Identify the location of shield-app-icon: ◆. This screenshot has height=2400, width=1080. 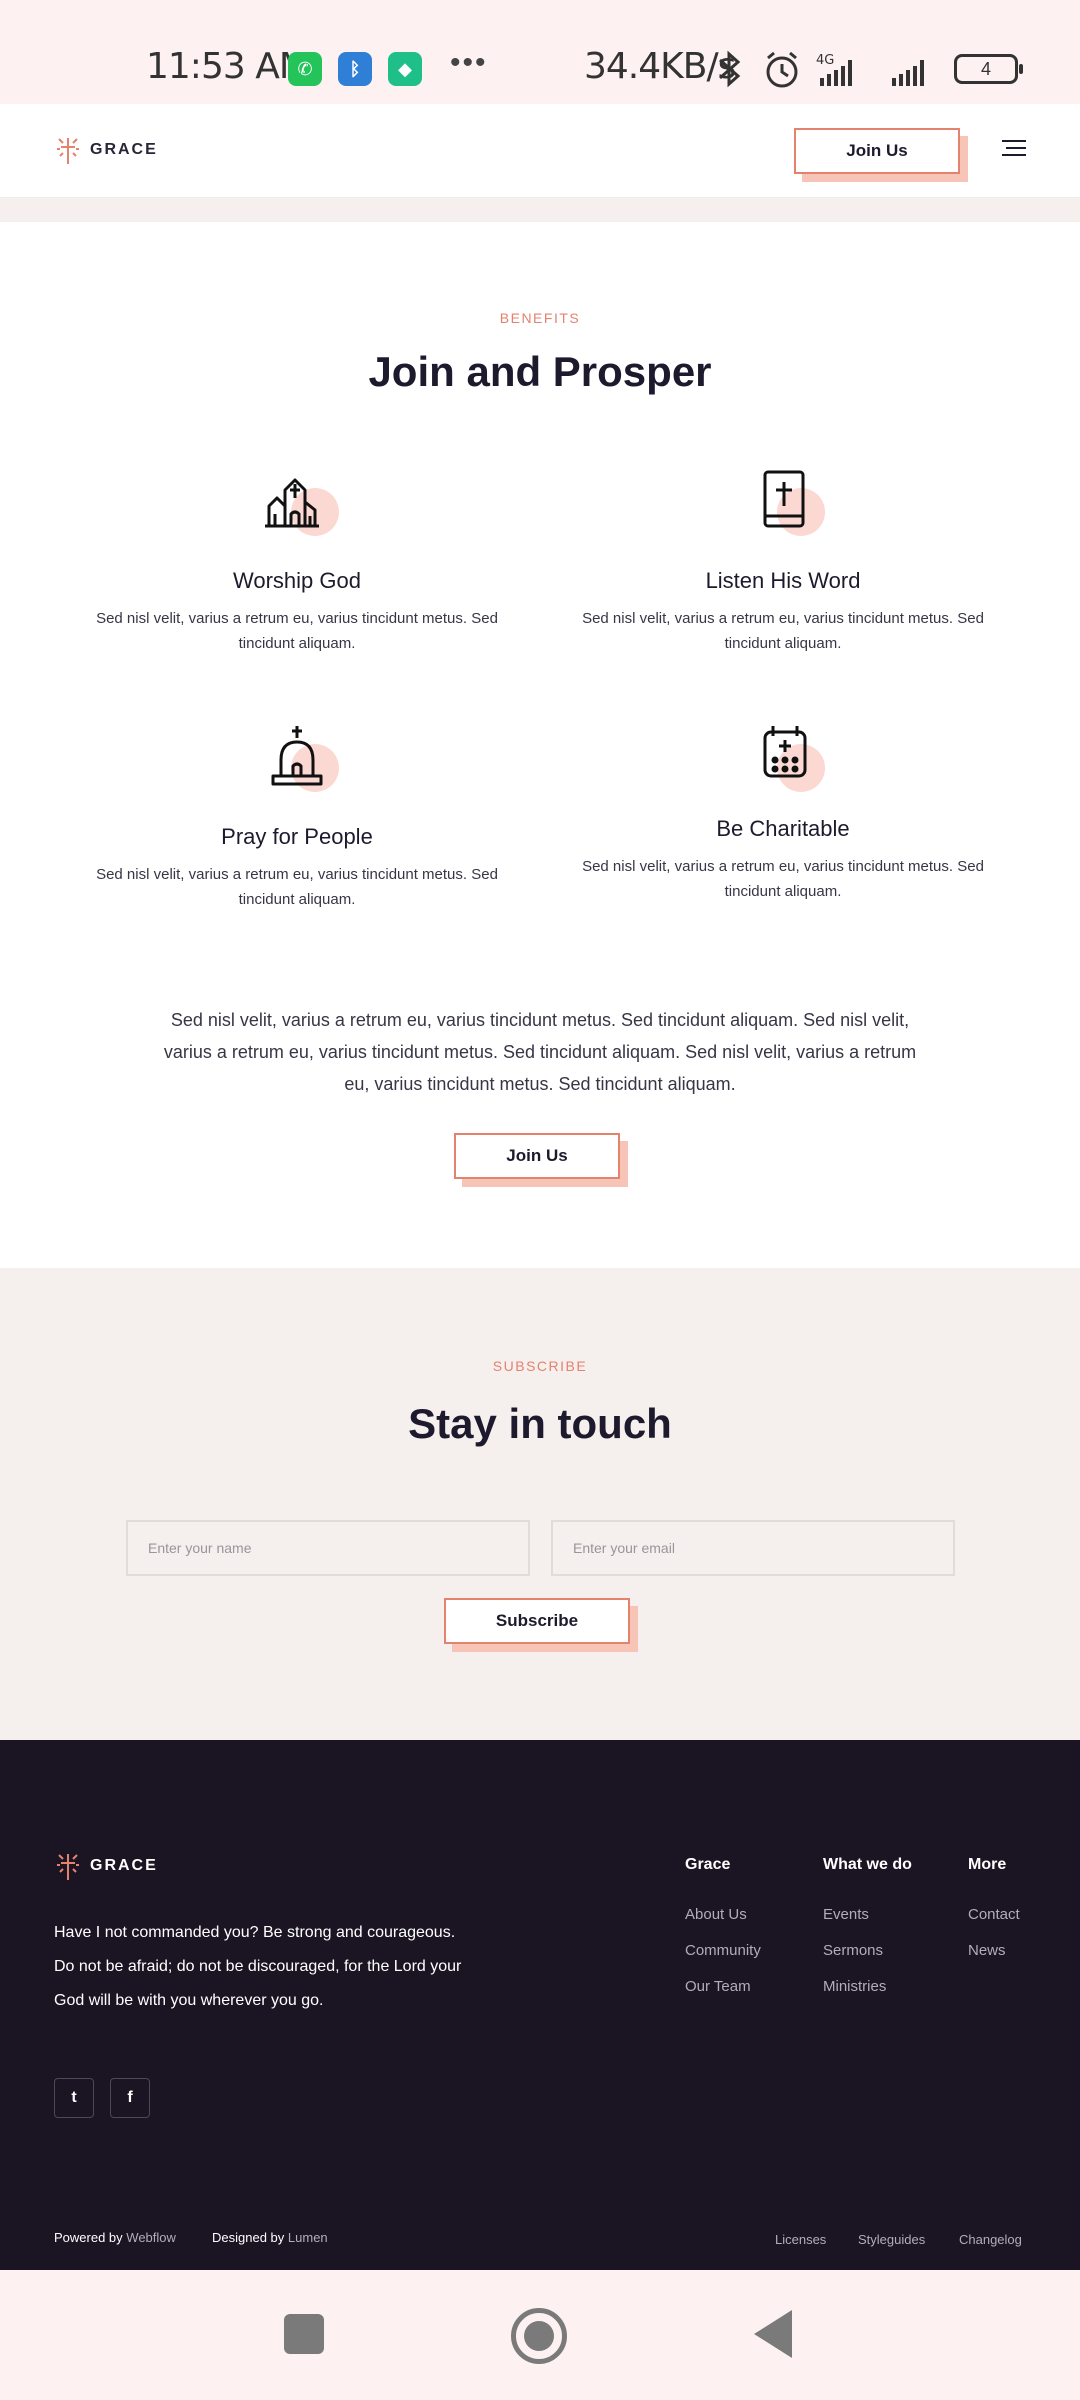
(405, 69).